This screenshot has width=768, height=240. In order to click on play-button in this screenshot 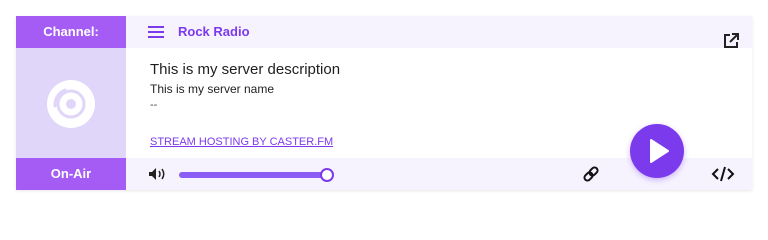, I will do `click(657, 151)`.